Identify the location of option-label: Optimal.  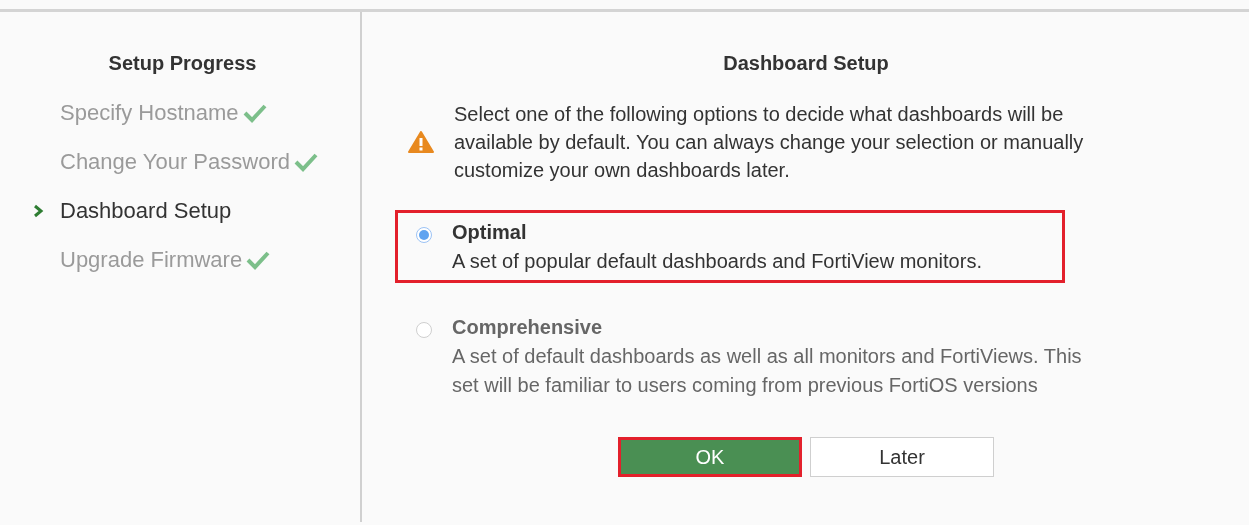
(490, 232).